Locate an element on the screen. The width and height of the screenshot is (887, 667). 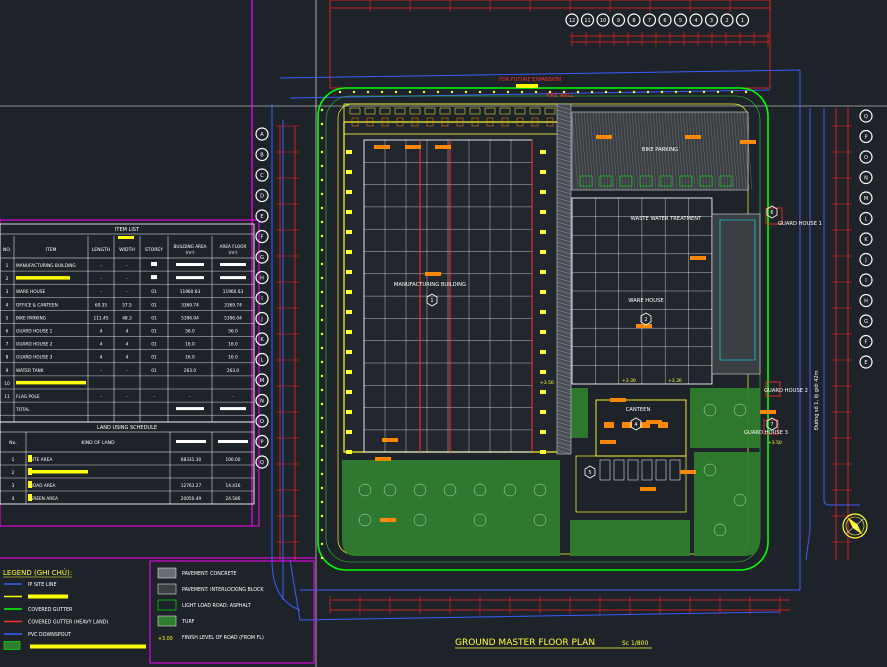
table-cell: WATER TANK is located at coordinates (30, 371).